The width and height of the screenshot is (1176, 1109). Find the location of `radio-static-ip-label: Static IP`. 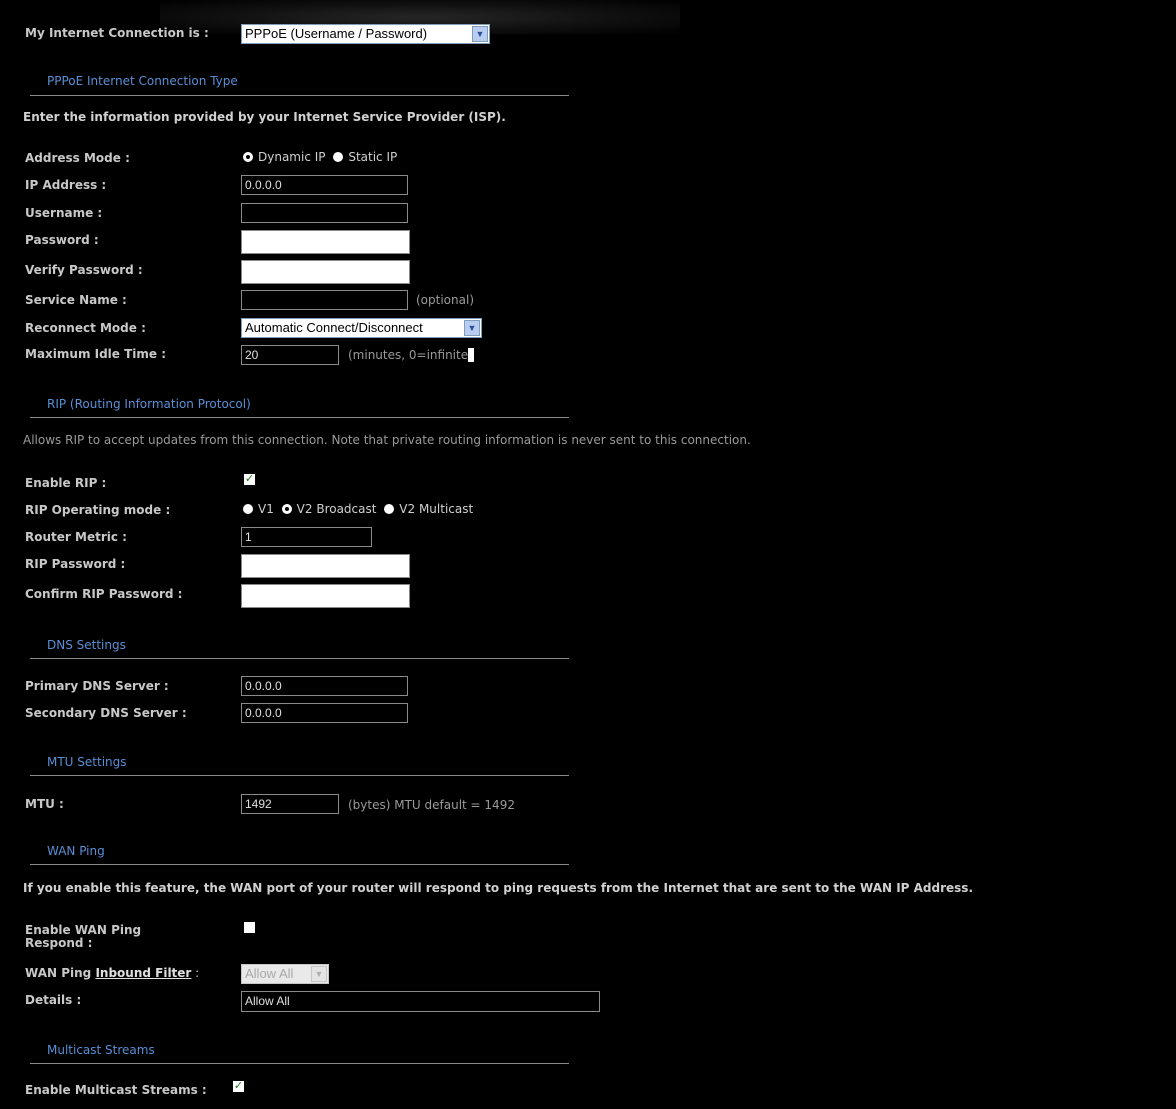

radio-static-ip-label: Static IP is located at coordinates (373, 157).